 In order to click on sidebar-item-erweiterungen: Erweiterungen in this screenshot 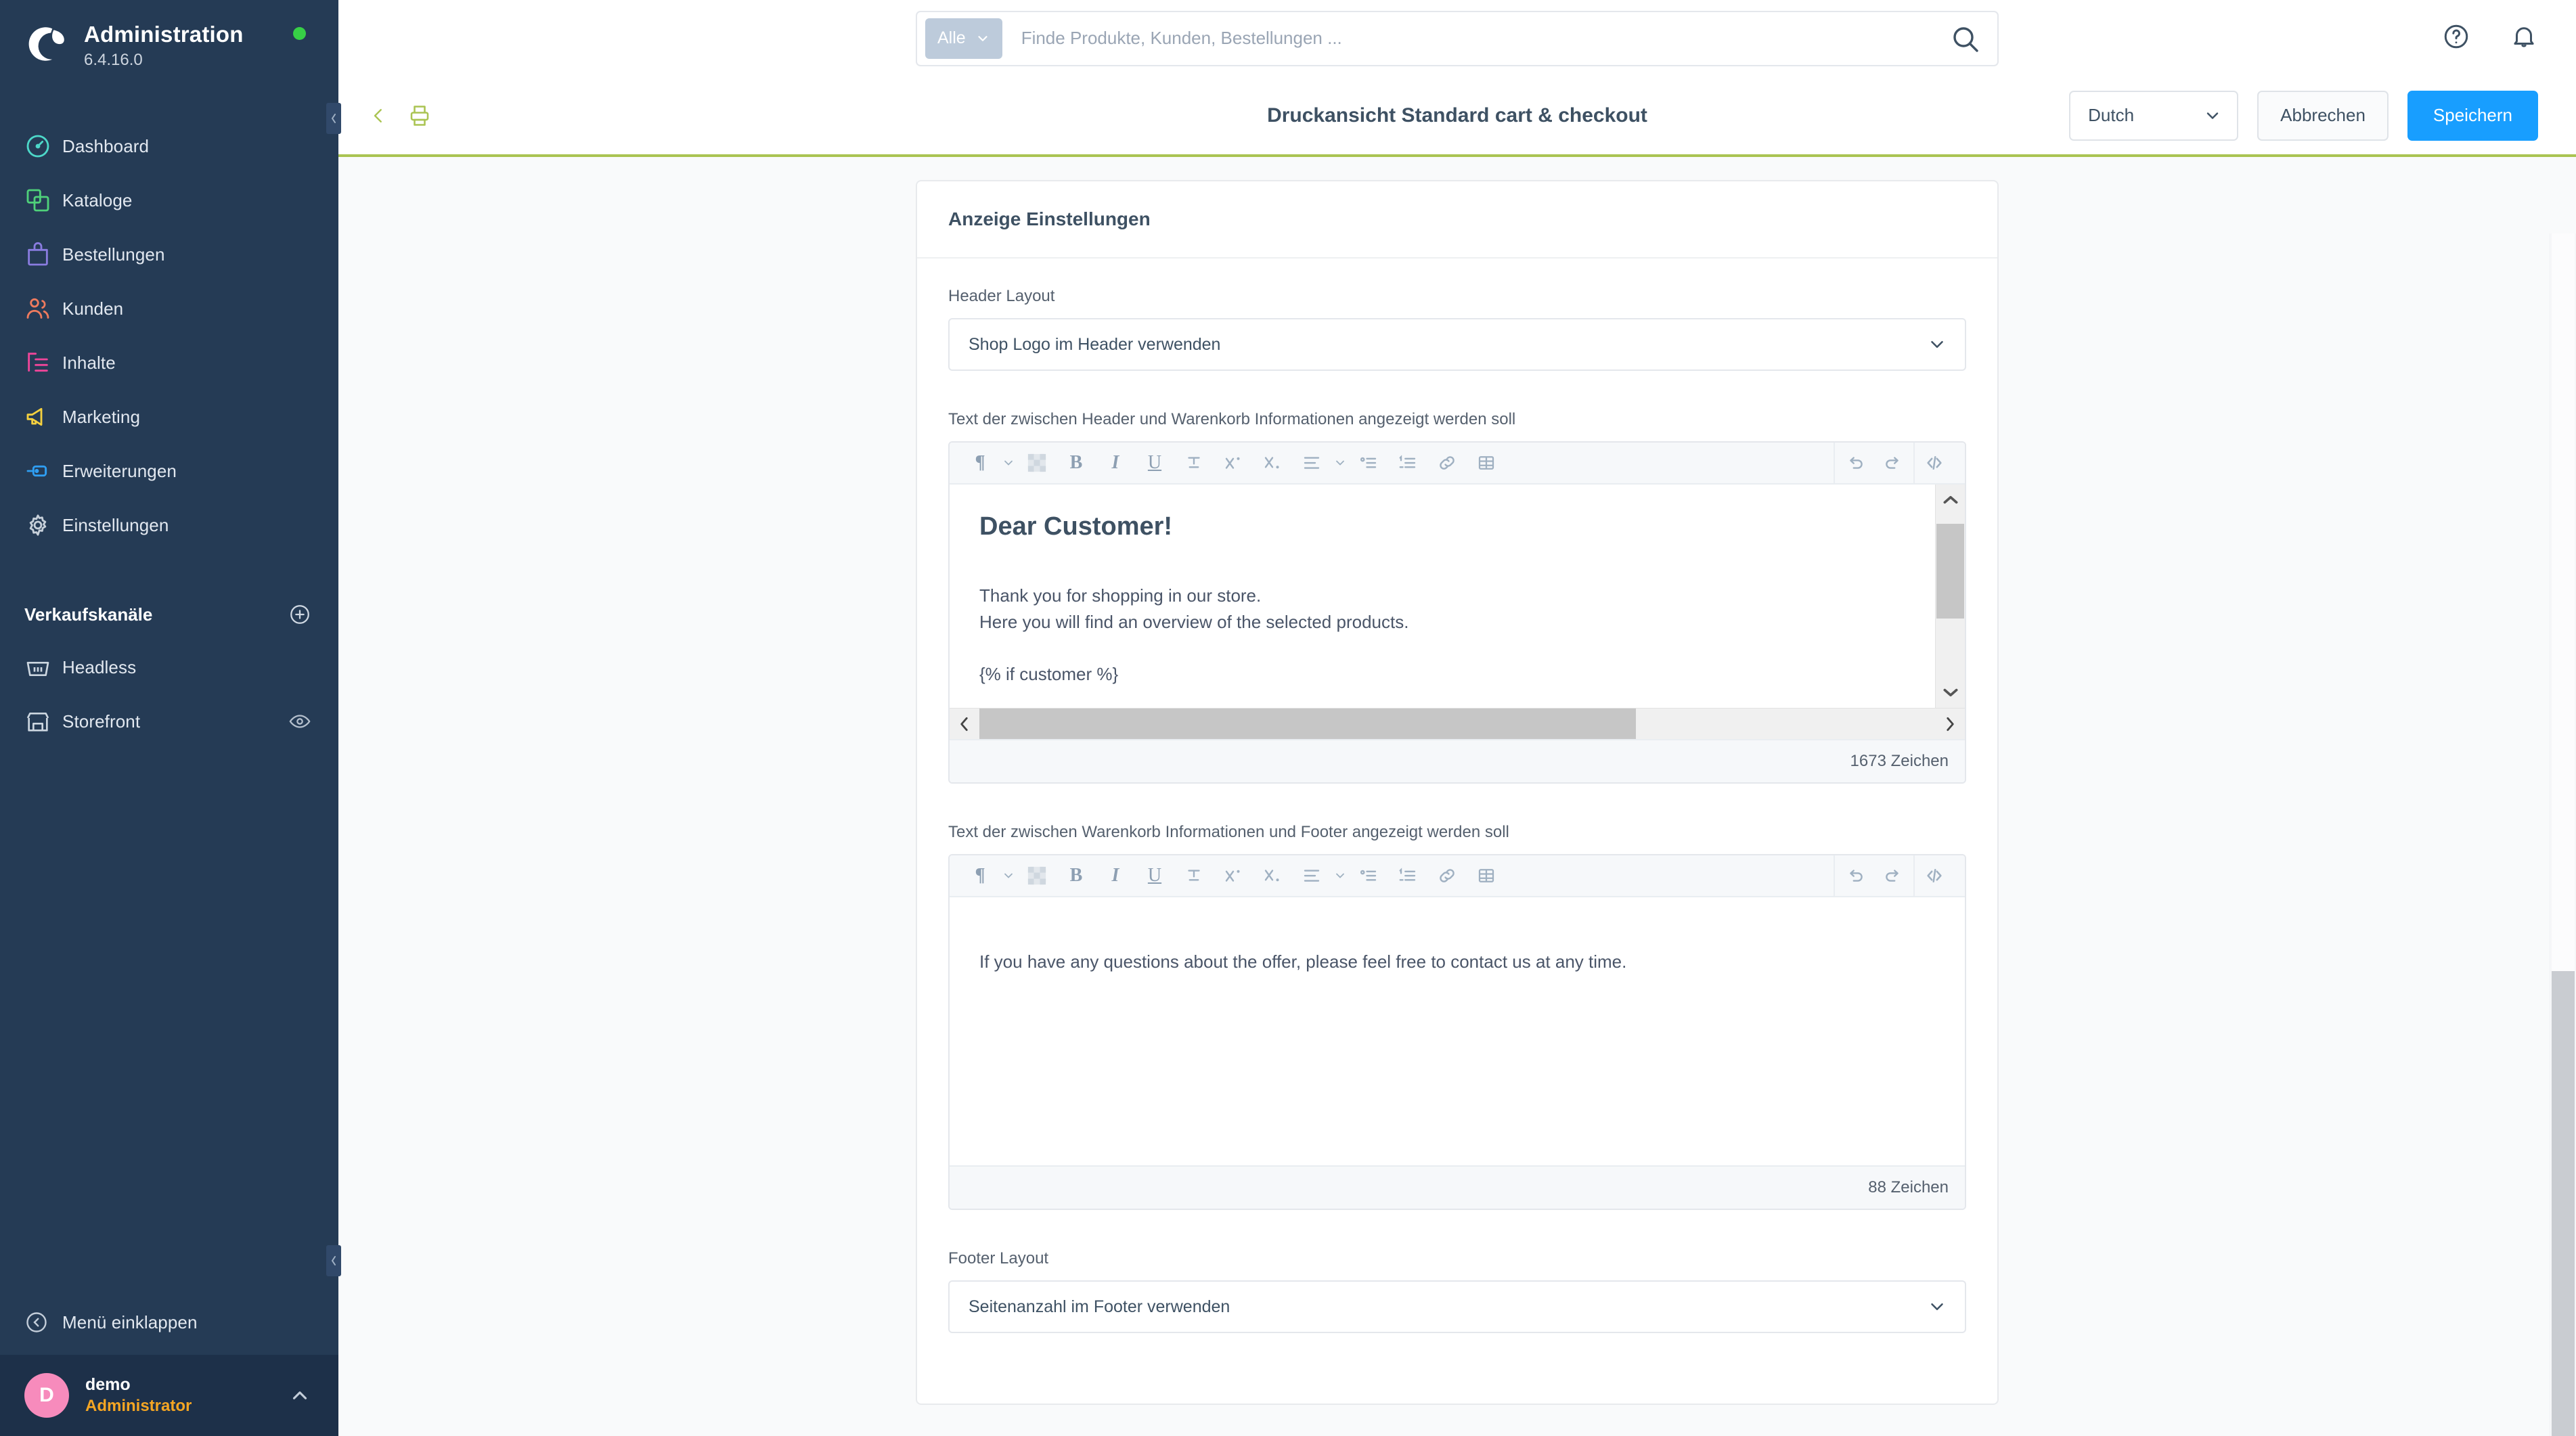, I will do `click(169, 471)`.